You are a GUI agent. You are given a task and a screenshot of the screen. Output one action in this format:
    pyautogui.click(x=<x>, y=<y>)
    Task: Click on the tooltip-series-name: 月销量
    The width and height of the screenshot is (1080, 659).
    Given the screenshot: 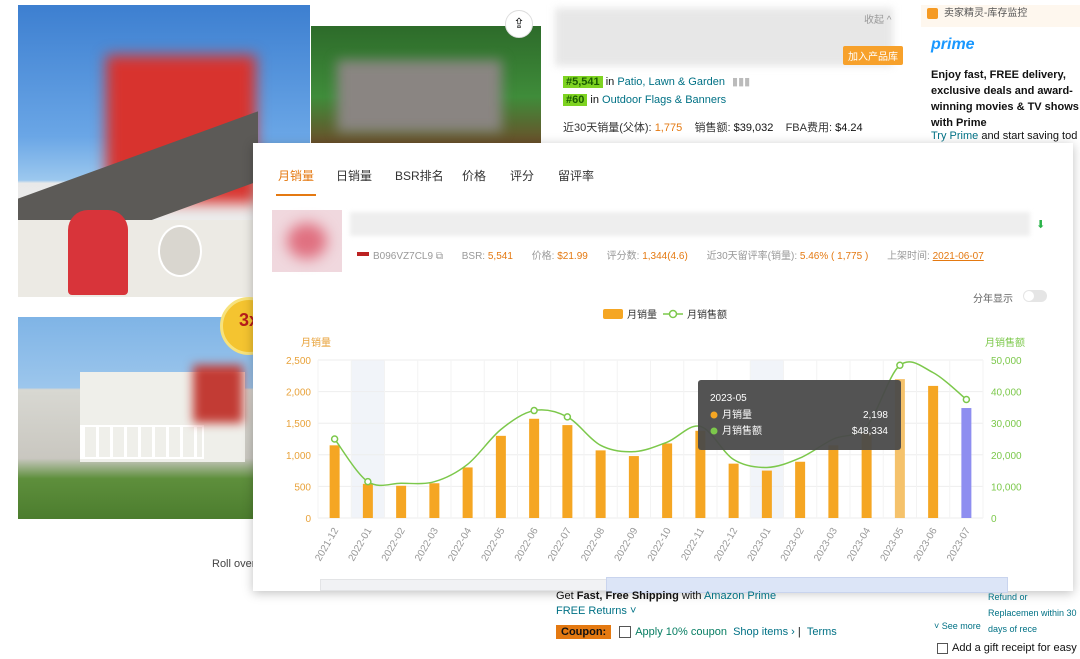 What is the action you would take?
    pyautogui.click(x=737, y=414)
    